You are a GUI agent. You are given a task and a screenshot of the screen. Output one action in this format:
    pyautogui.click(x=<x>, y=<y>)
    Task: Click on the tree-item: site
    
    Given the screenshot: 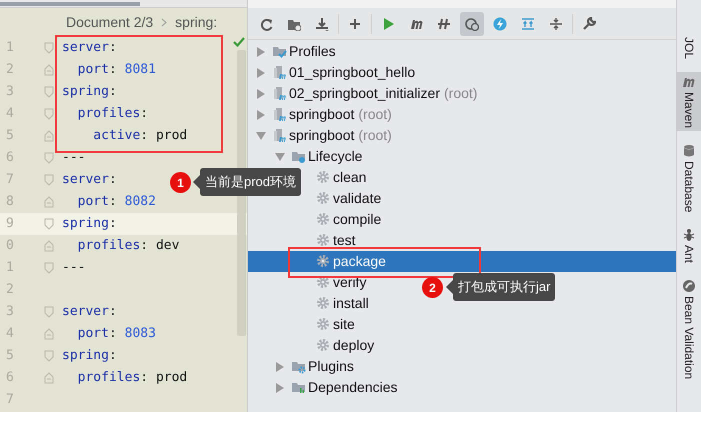 What is the action you would take?
    pyautogui.click(x=335, y=324)
    